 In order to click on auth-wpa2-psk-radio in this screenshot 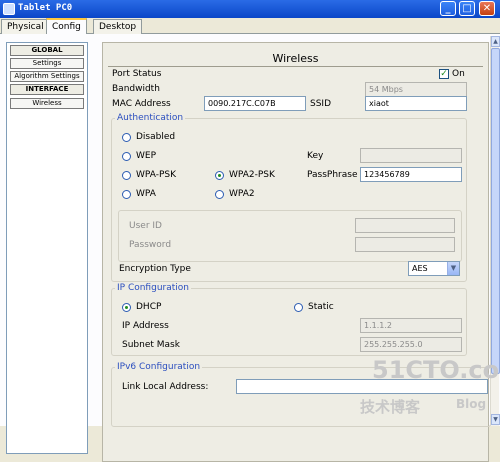, I will do `click(219, 175)`.